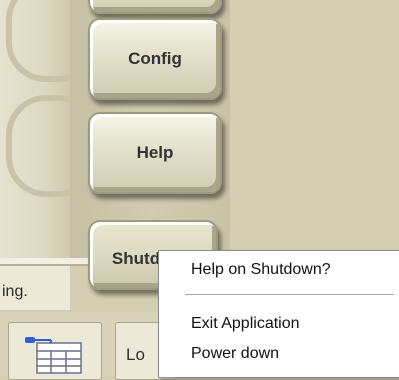  I want to click on menu-item-power-down: Power down, so click(235, 354).